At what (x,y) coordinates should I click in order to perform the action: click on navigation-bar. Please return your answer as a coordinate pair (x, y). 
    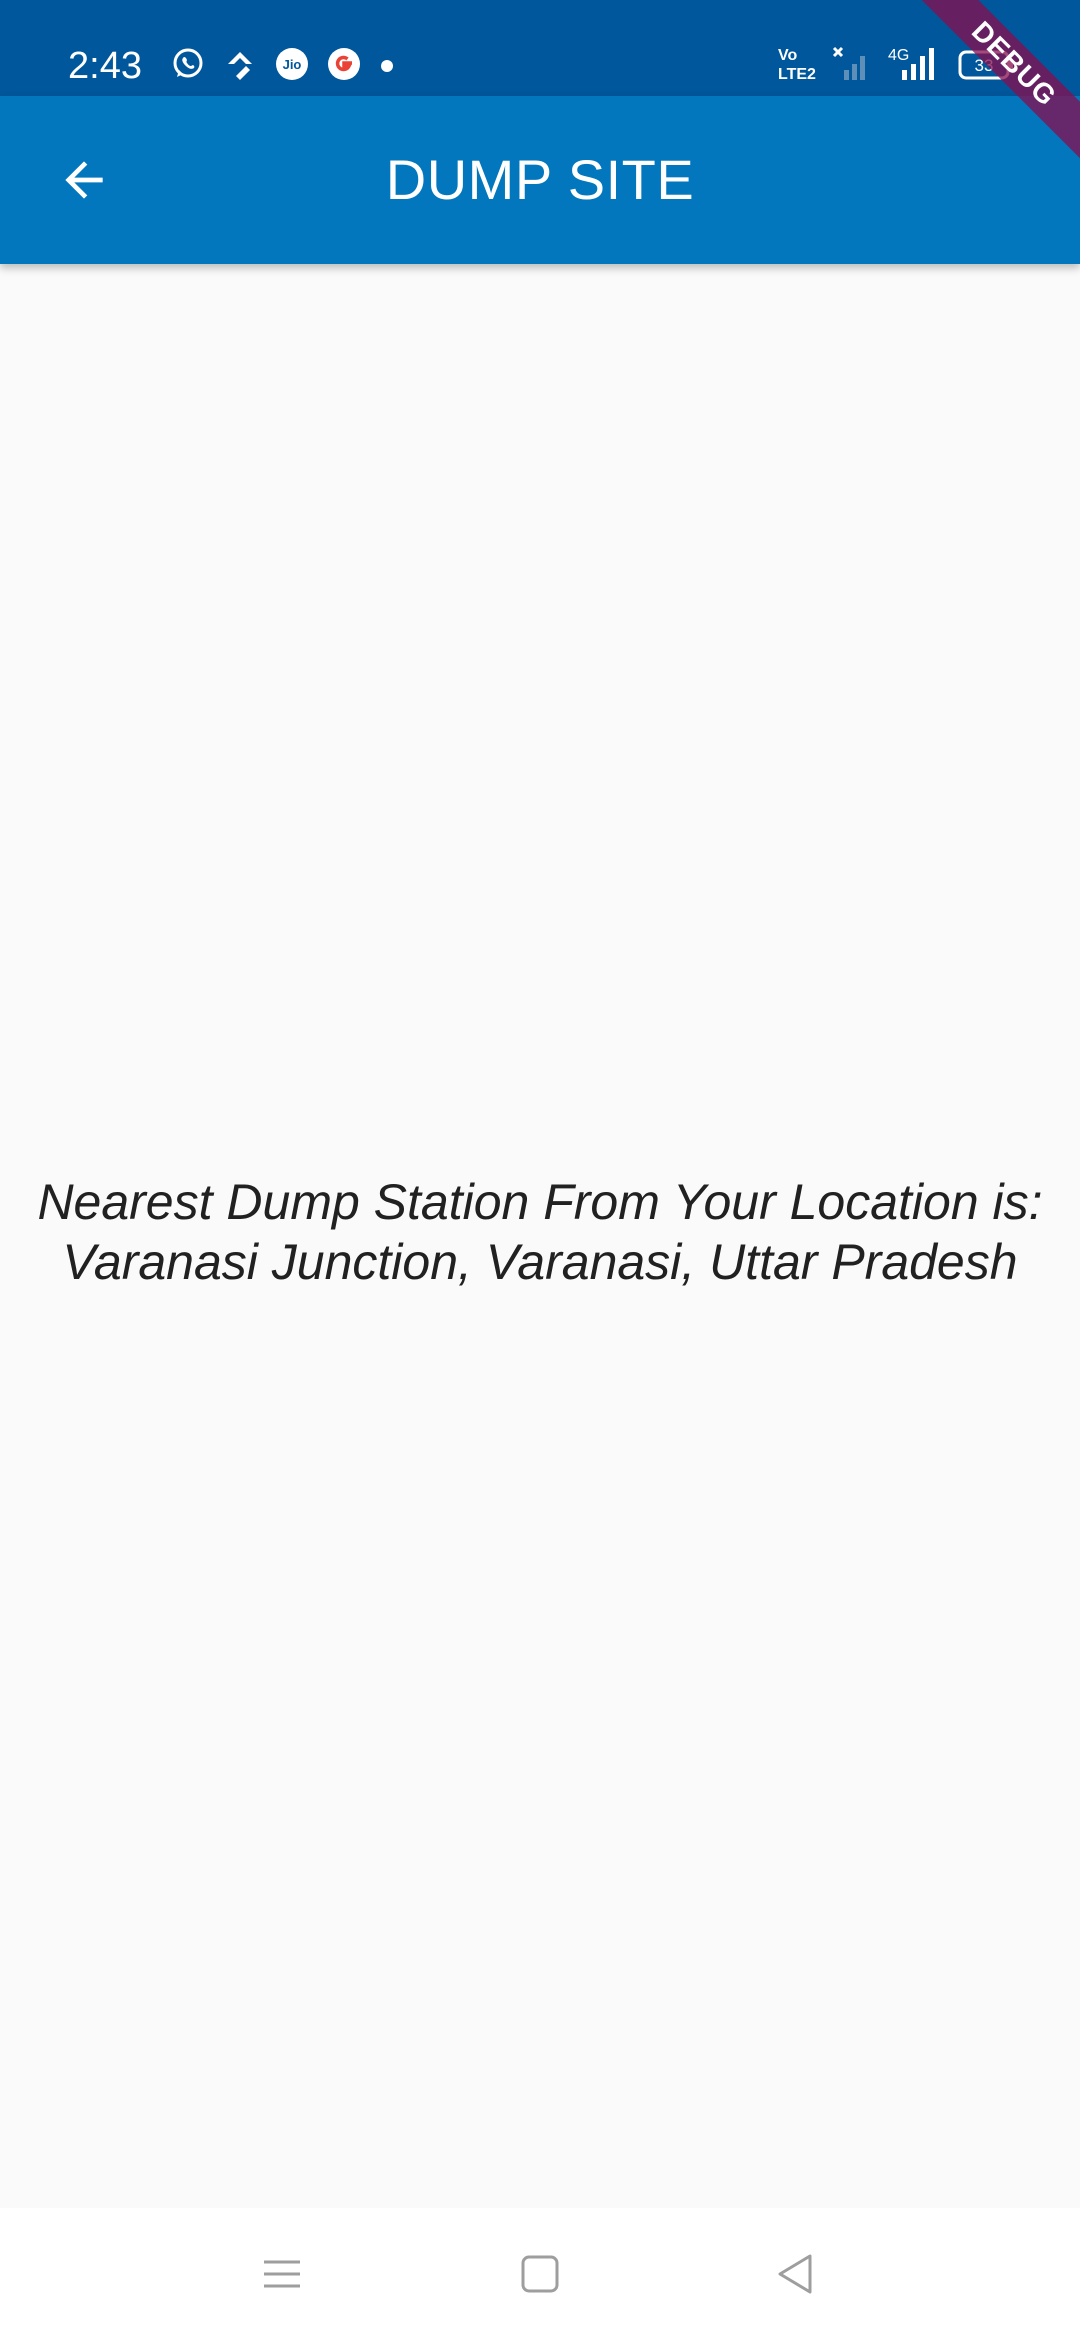
    Looking at the image, I should click on (540, 2274).